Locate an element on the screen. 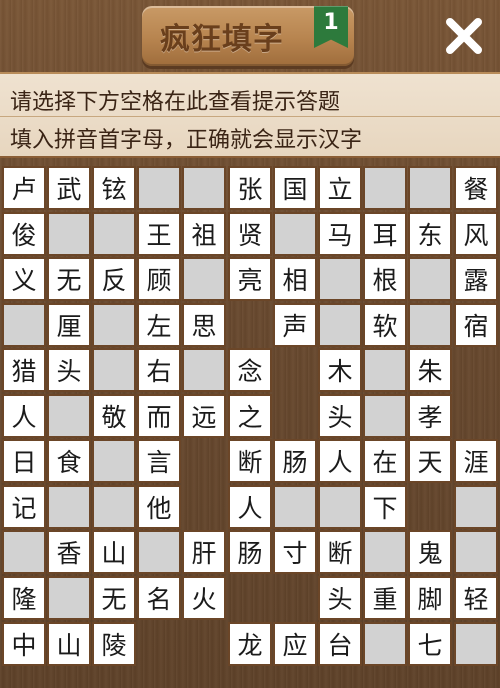 This screenshot has height=688, width=500. grid-cell-filled: 朱 is located at coordinates (430, 370).